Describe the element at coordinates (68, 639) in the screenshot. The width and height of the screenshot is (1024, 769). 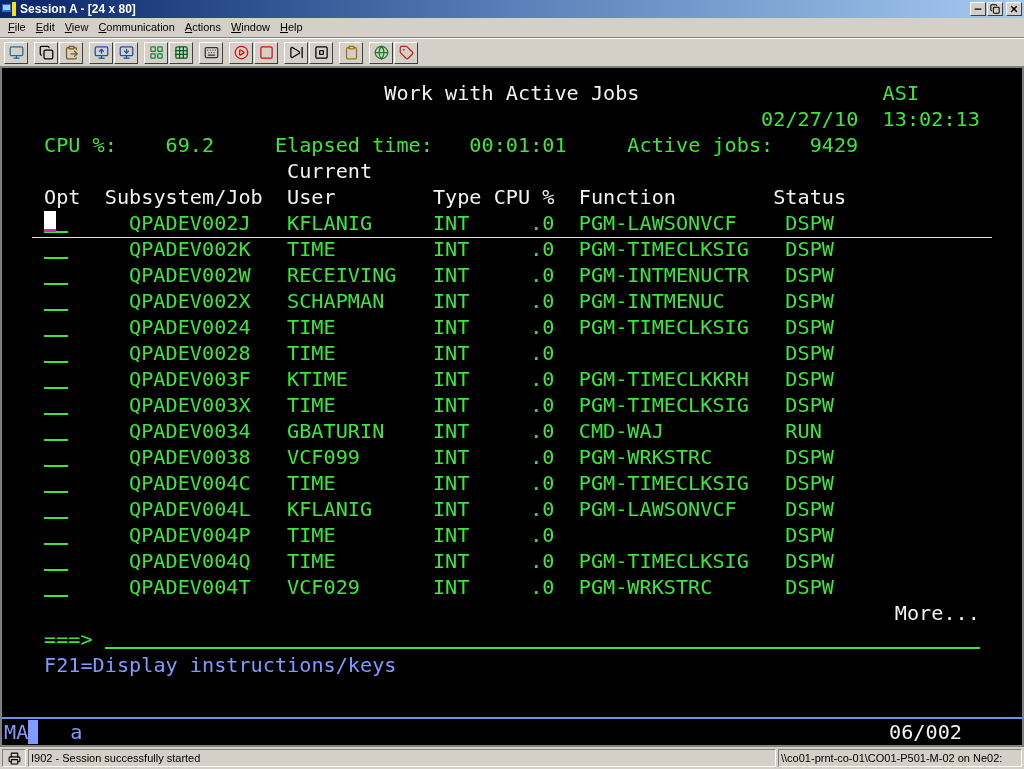
I see `command-prompt: ===>` at that location.